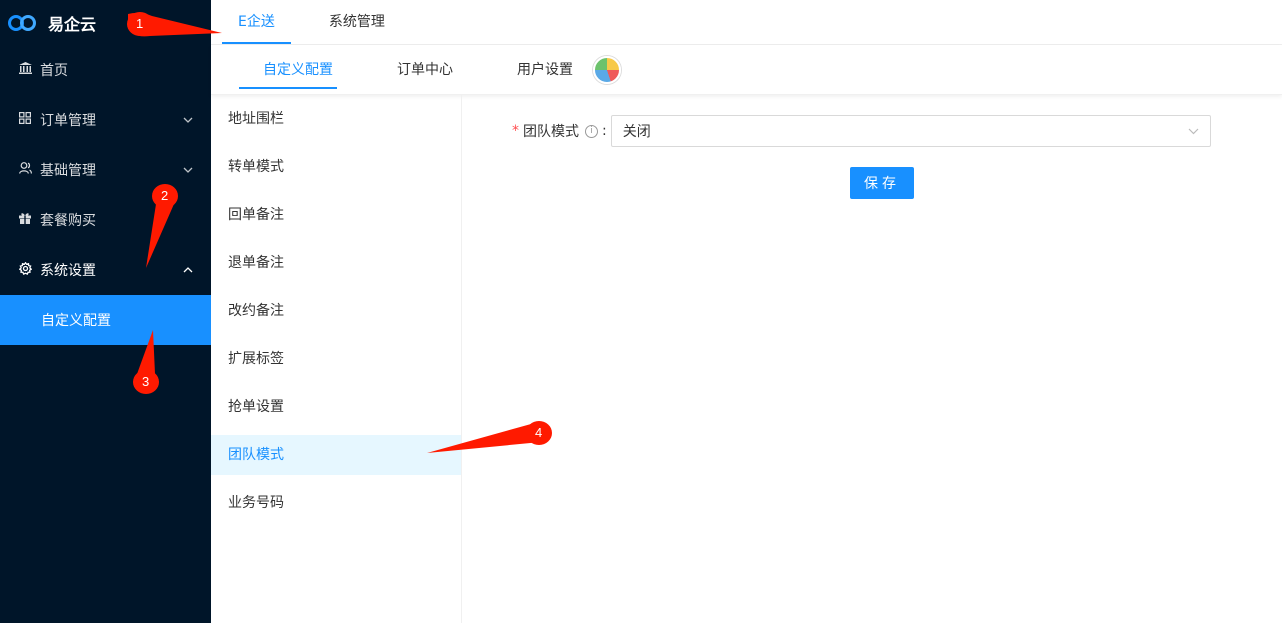 The image size is (1282, 623). What do you see at coordinates (910, 131) in the screenshot?
I see `team-mode-select: 关闭` at bounding box center [910, 131].